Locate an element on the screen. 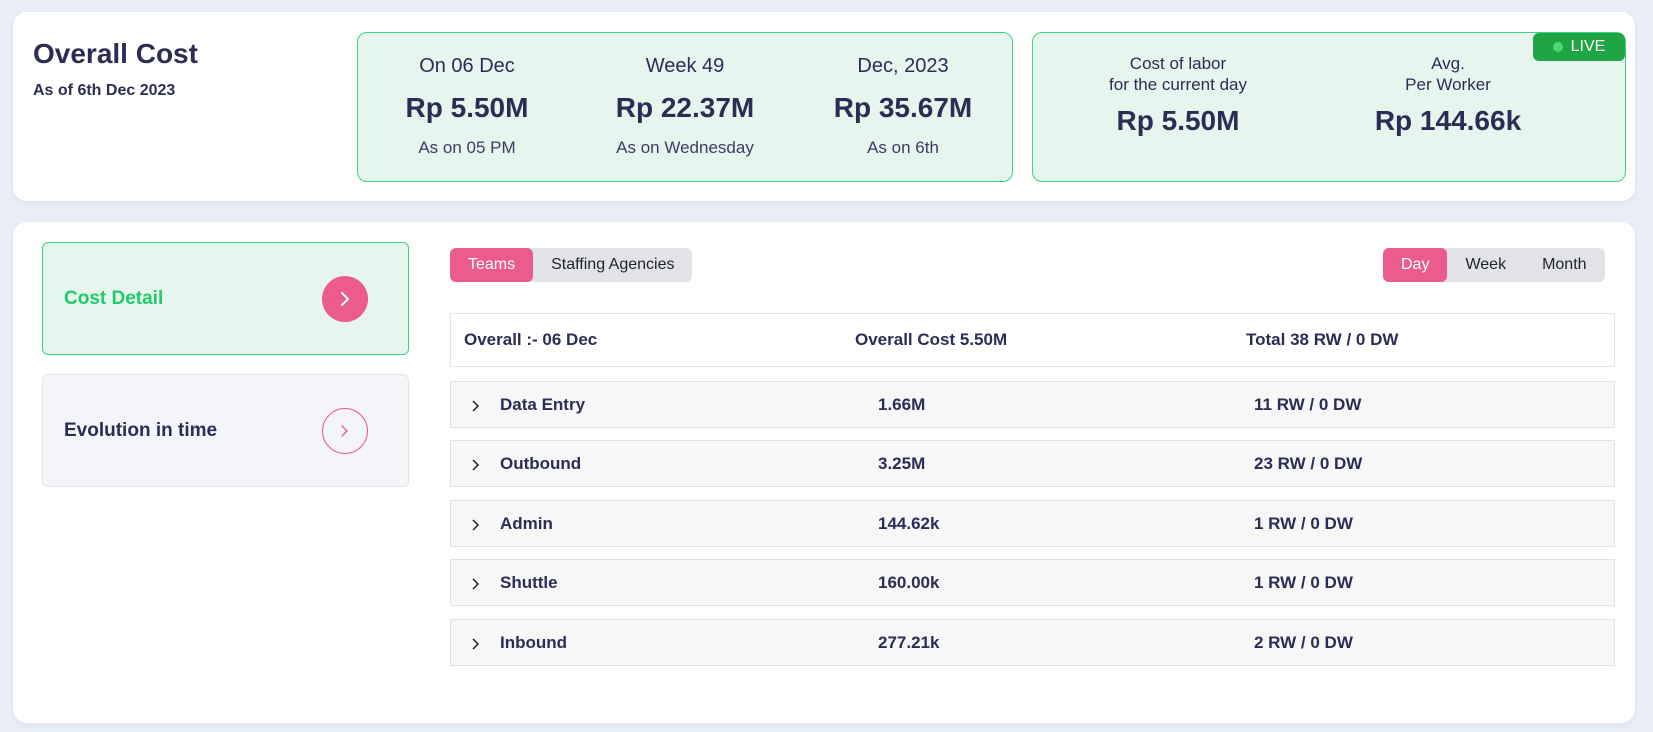 The width and height of the screenshot is (1653, 732). labor-avg: Avg. Per Worker Rp 144.66k is located at coordinates (1448, 85).